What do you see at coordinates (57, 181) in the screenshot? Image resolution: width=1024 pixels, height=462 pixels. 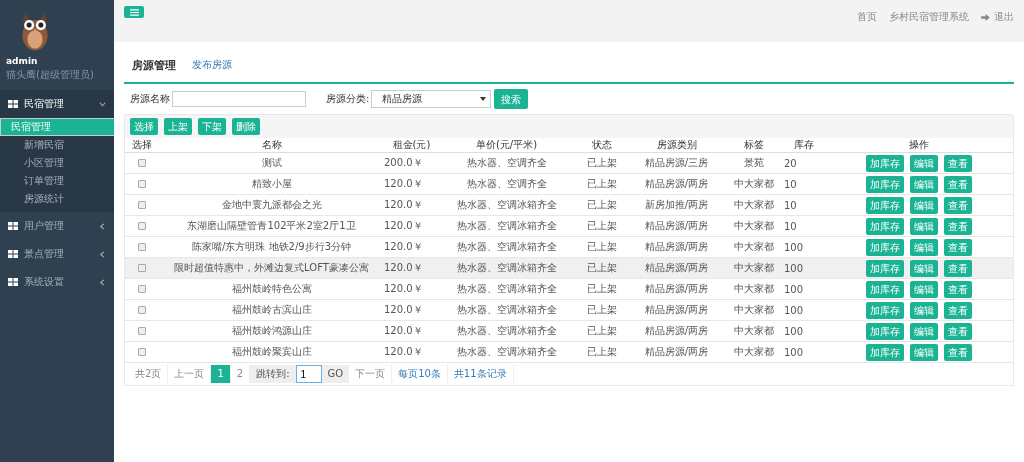 I see `submenu-item: 订单管理` at bounding box center [57, 181].